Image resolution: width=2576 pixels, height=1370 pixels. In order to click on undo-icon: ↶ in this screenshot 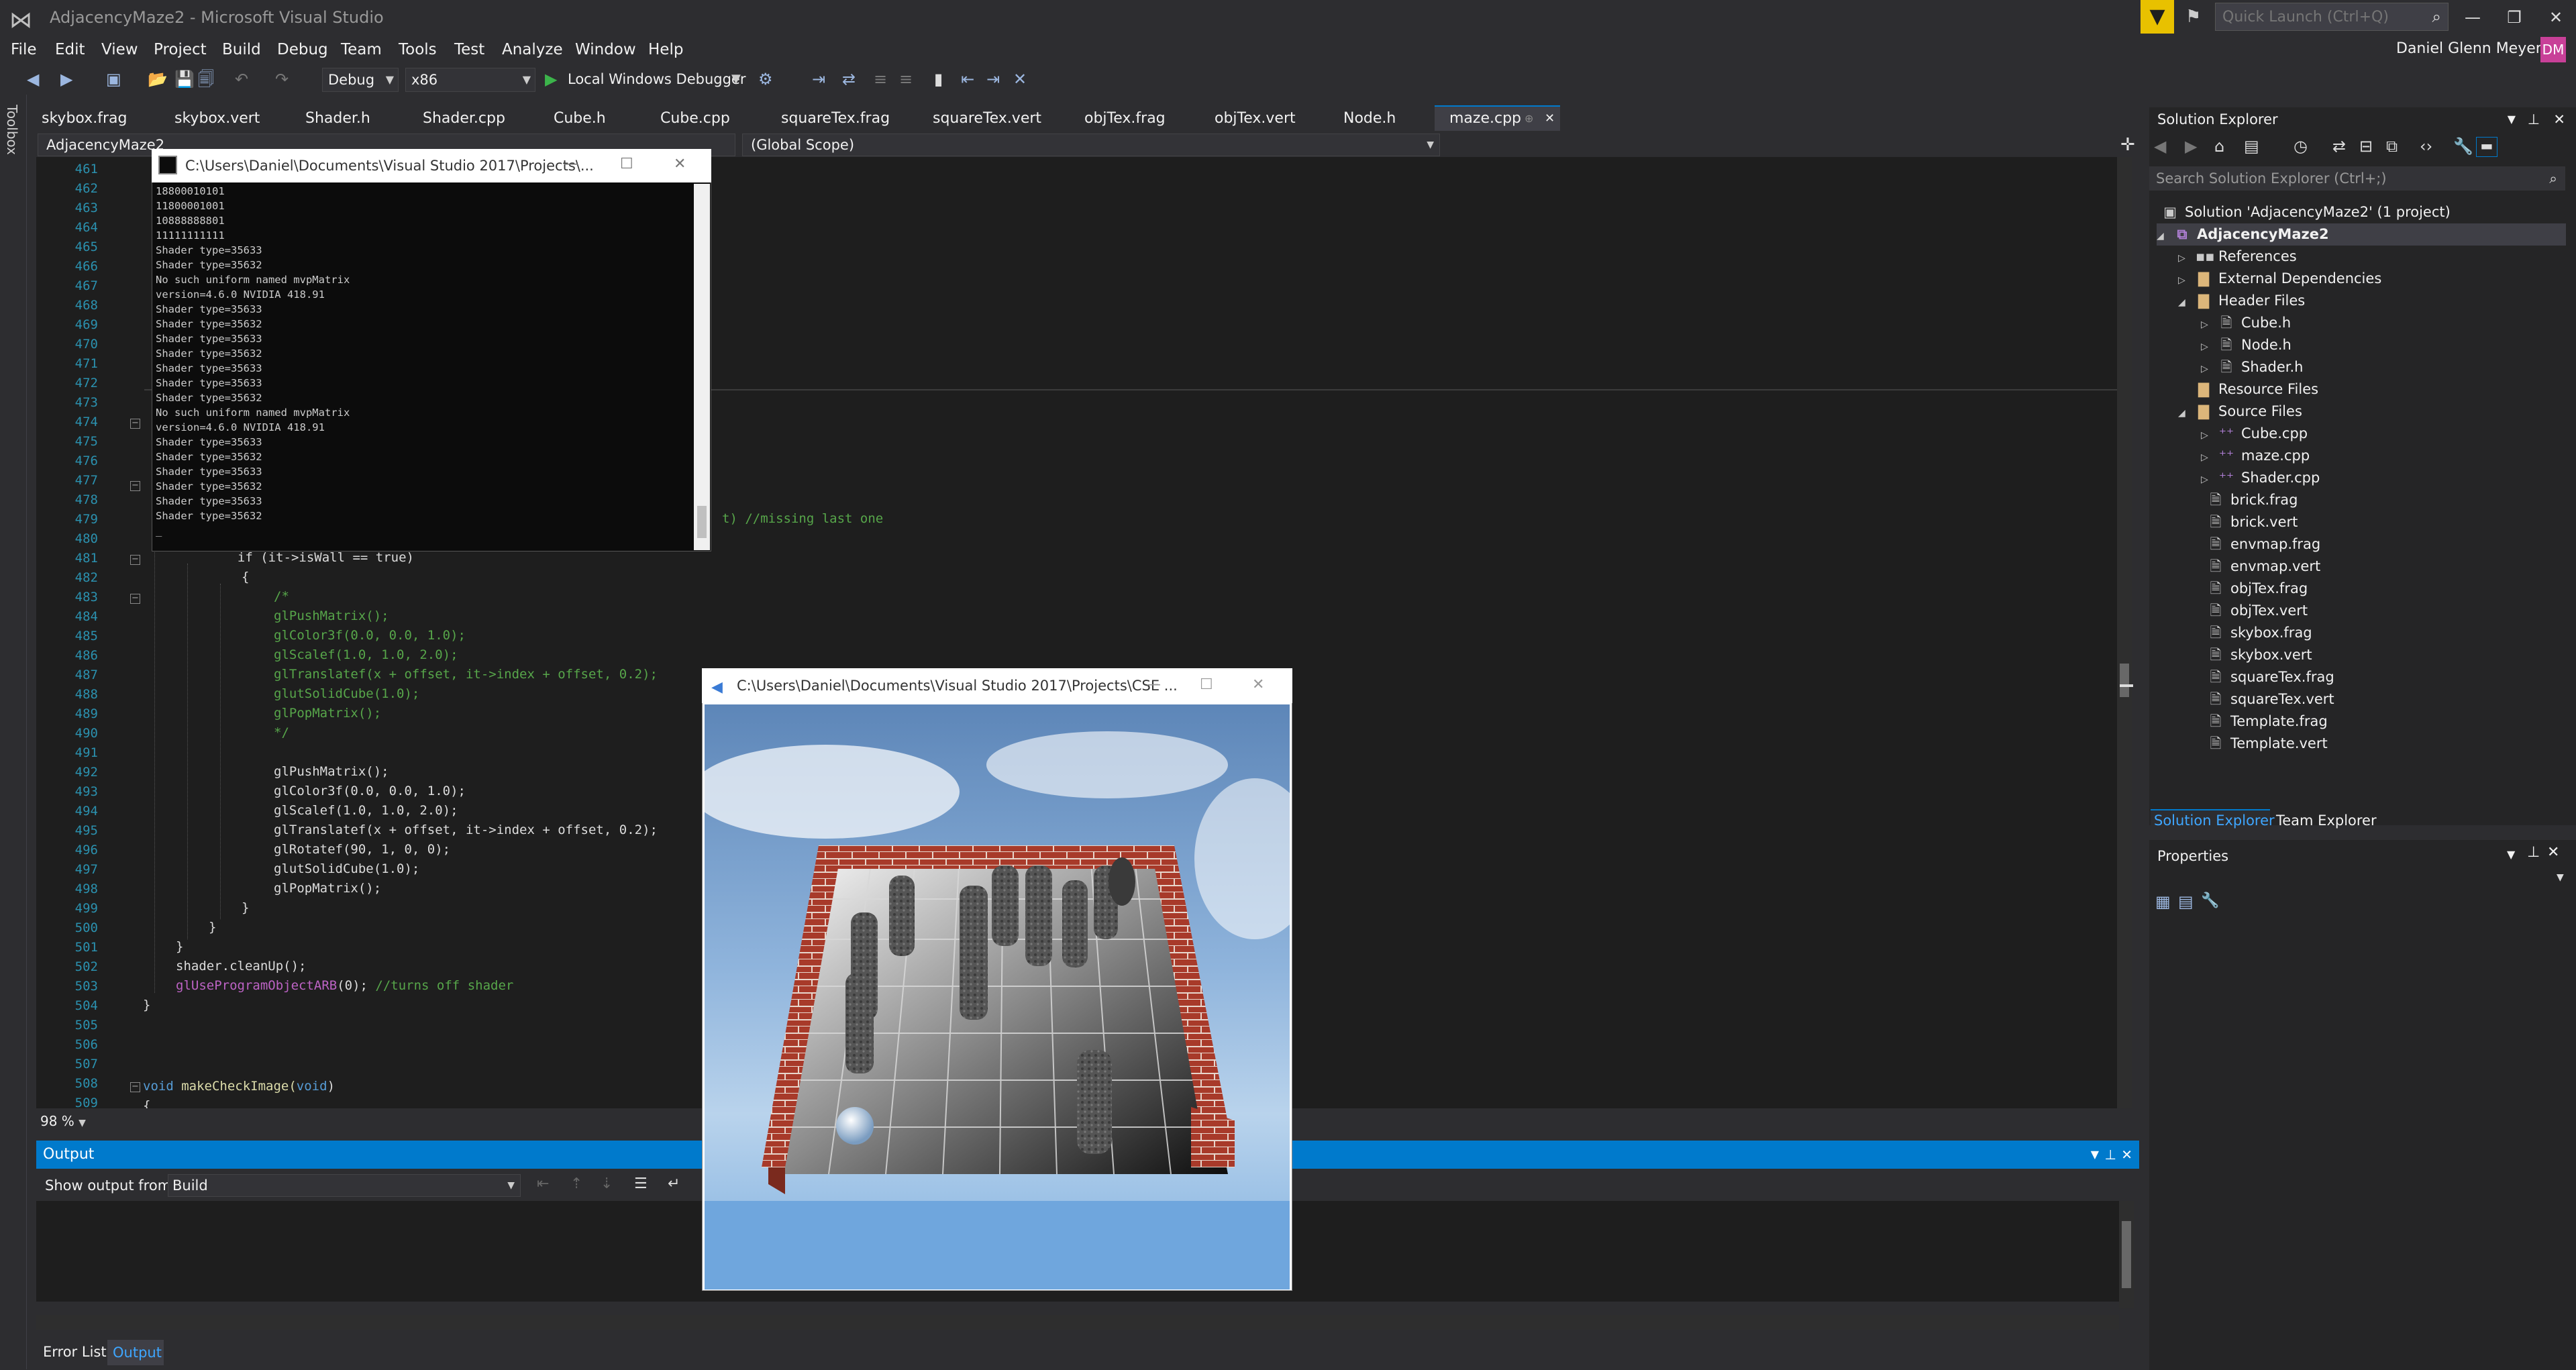, I will do `click(241, 79)`.